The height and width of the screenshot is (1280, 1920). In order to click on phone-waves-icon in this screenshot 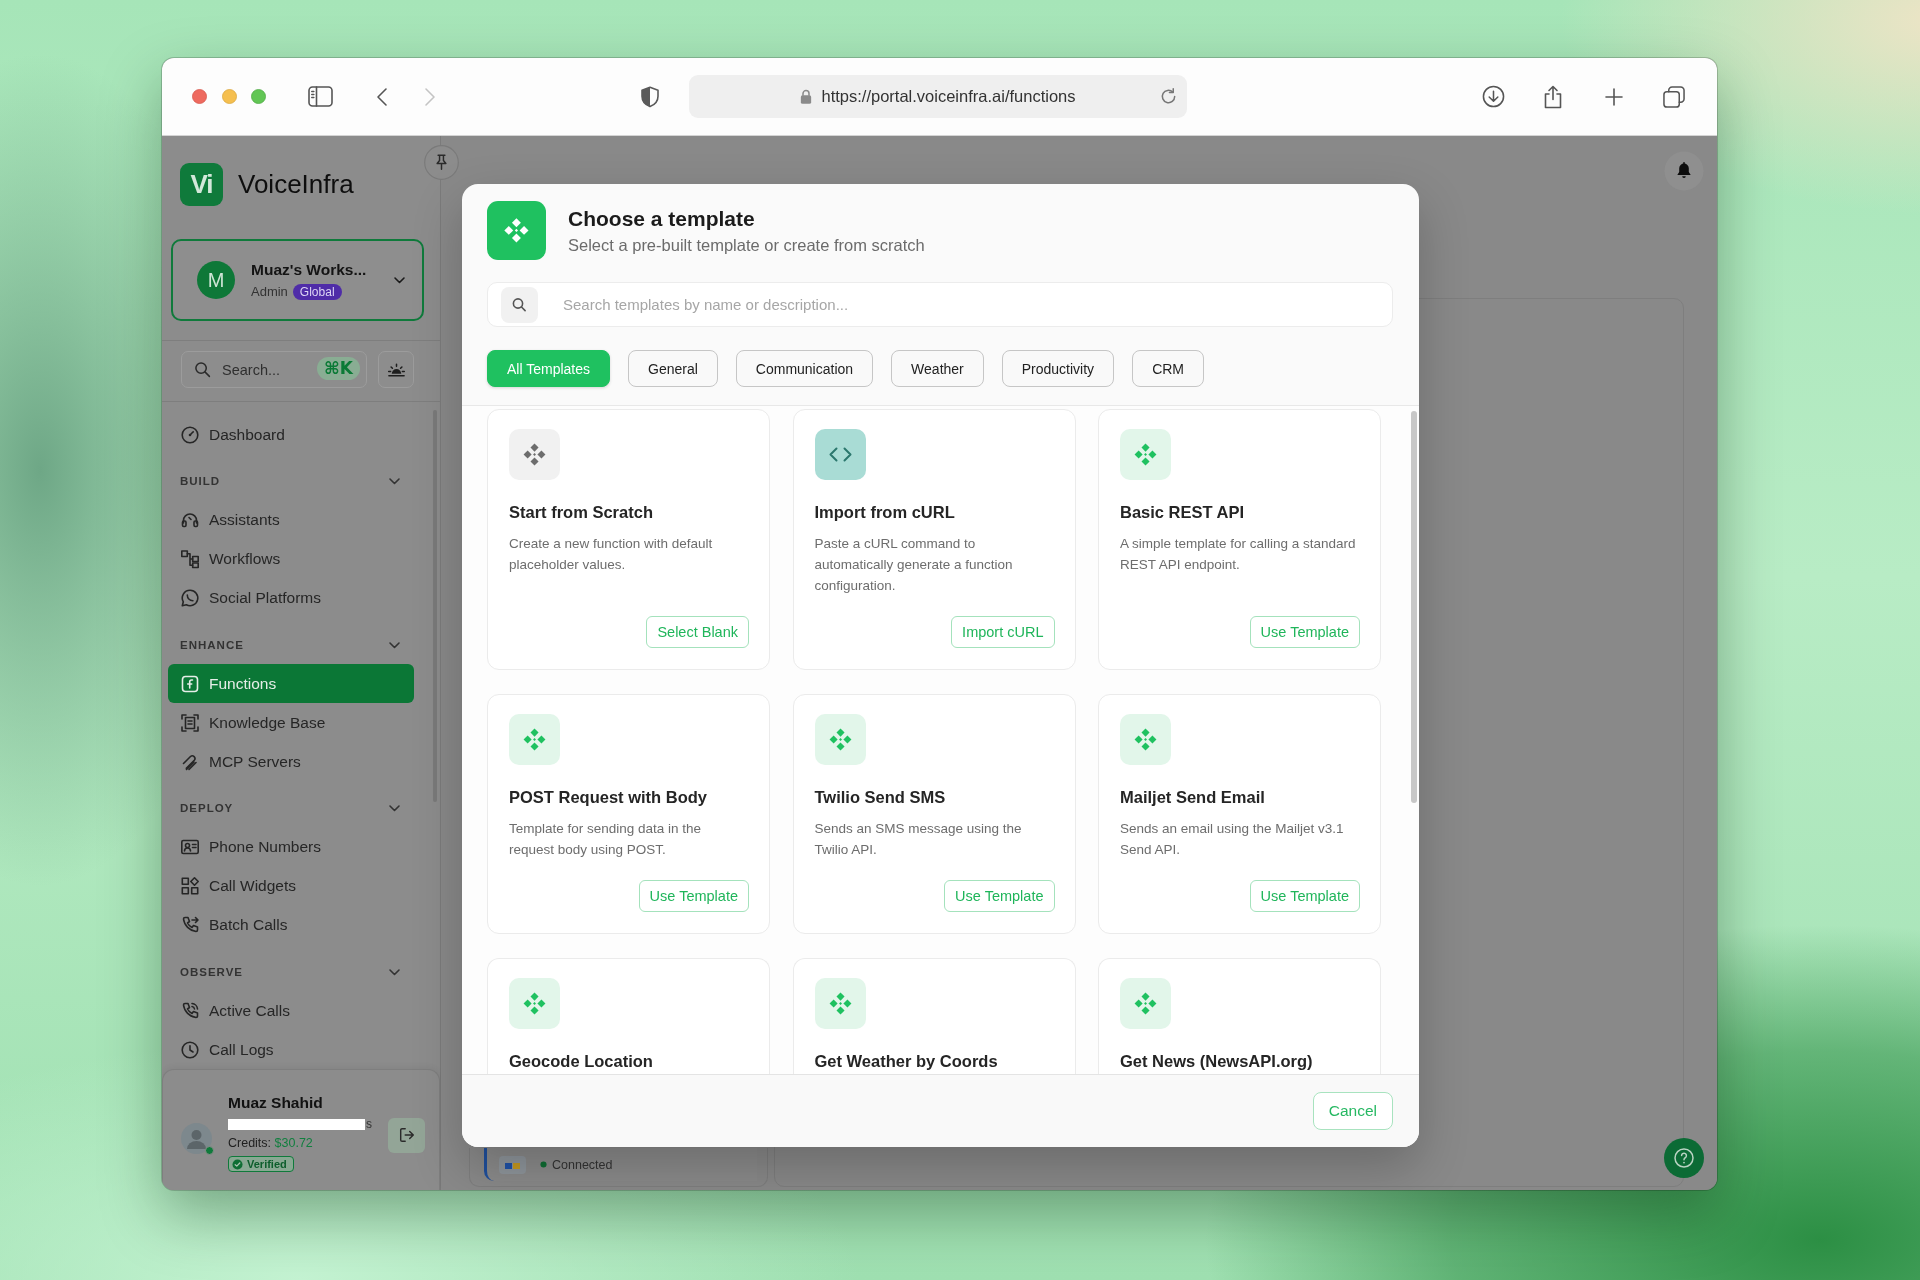, I will do `click(190, 1010)`.